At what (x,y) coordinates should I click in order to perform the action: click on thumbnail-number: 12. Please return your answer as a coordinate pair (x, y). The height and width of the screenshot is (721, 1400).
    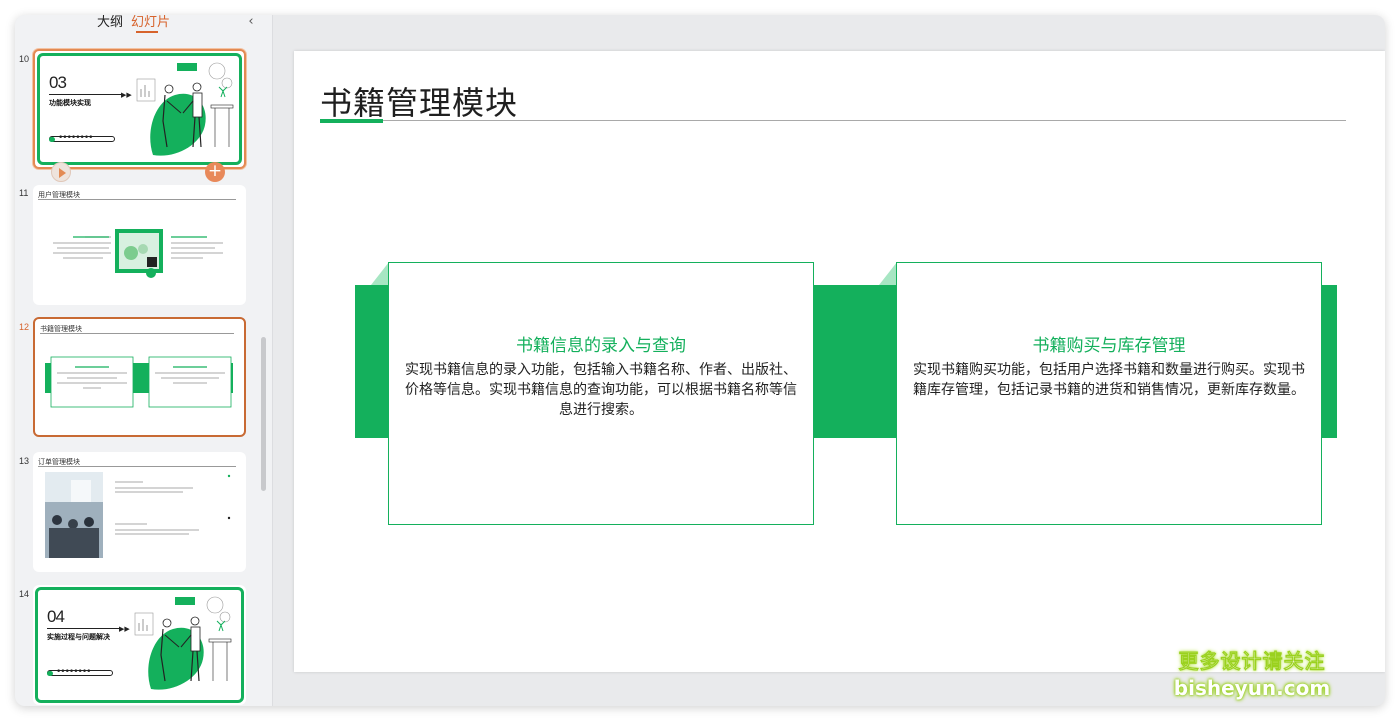
    Looking at the image, I should click on (24, 327).